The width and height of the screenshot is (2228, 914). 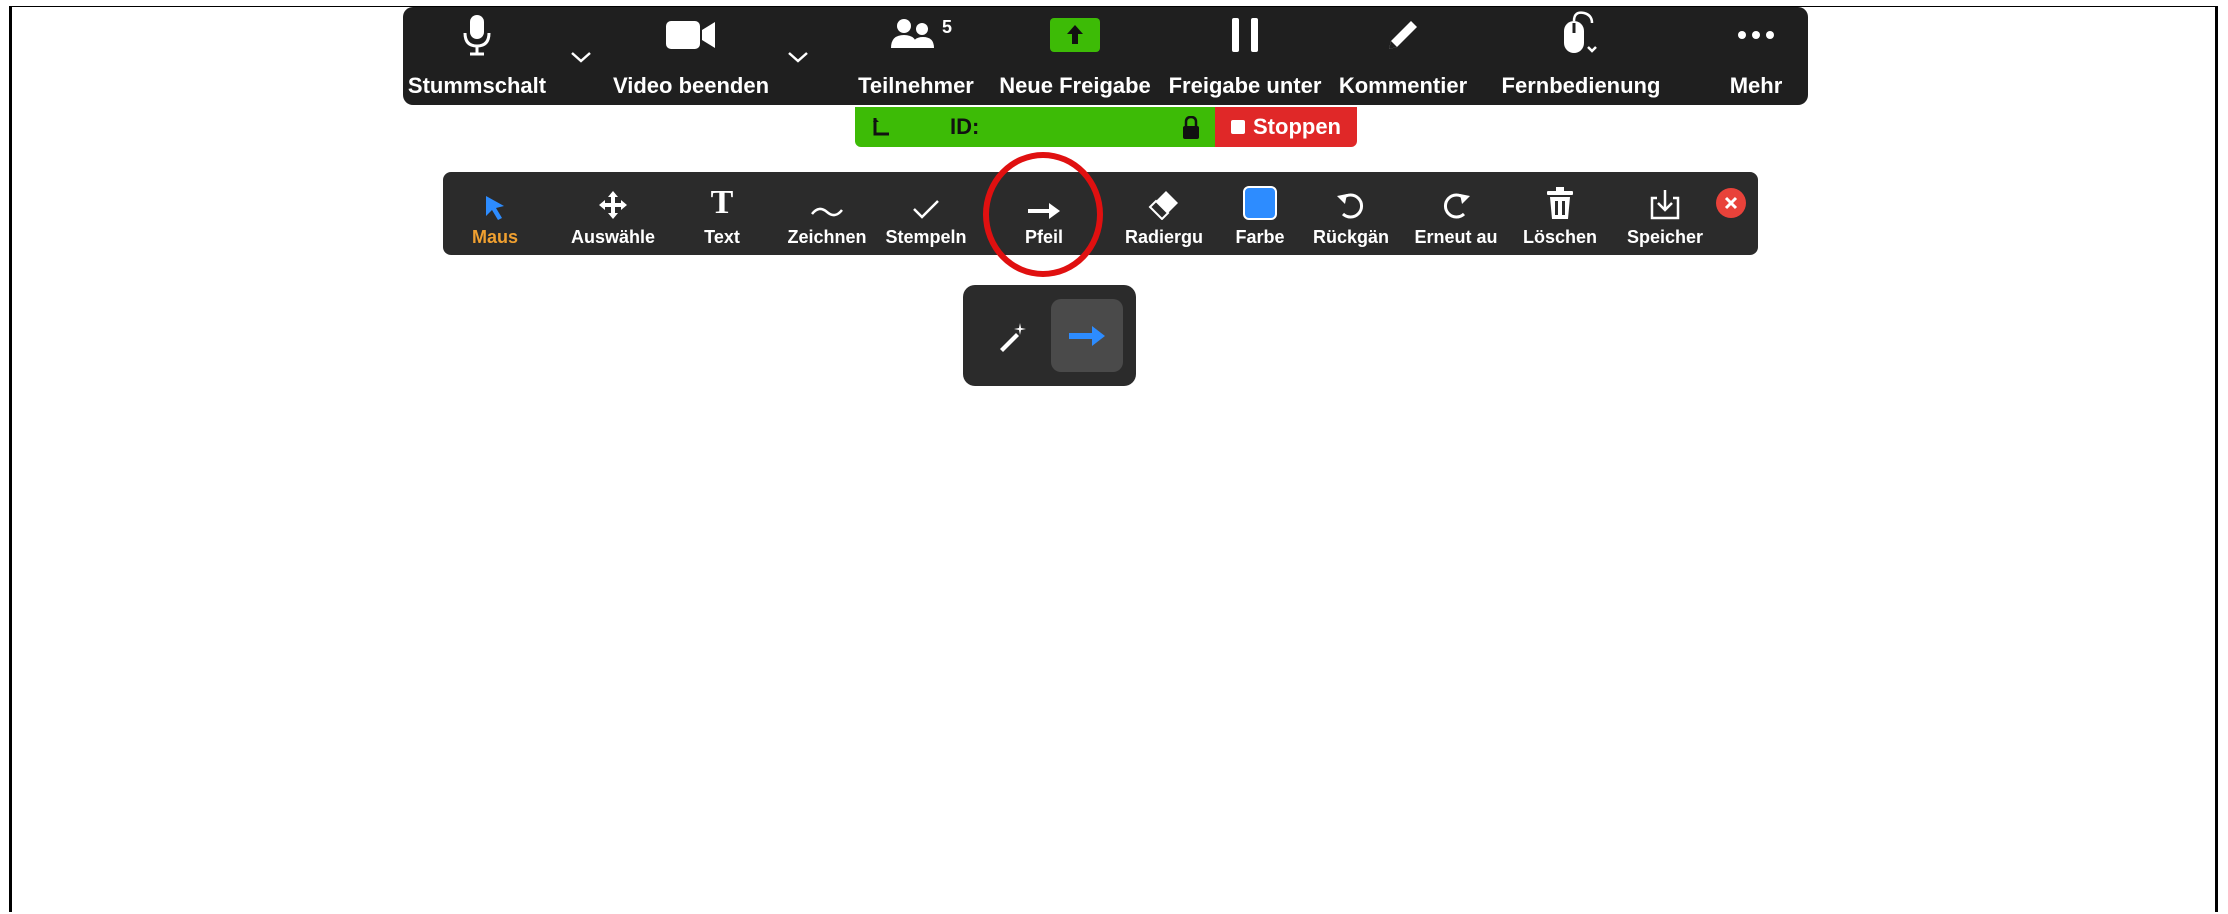 I want to click on participant-count: 5, so click(x=947, y=27).